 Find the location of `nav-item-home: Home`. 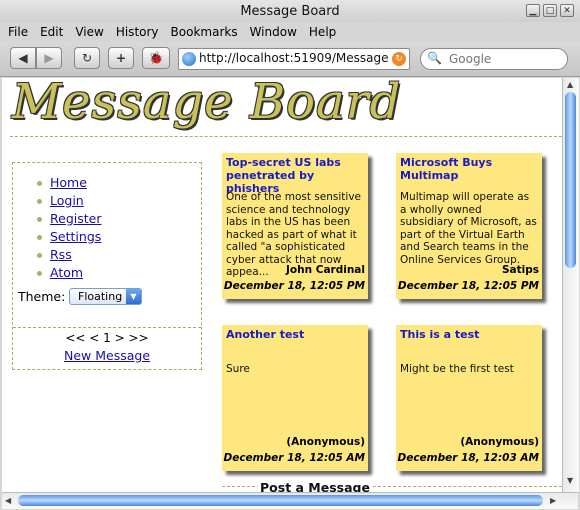

nav-item-home: Home is located at coordinates (69, 184).